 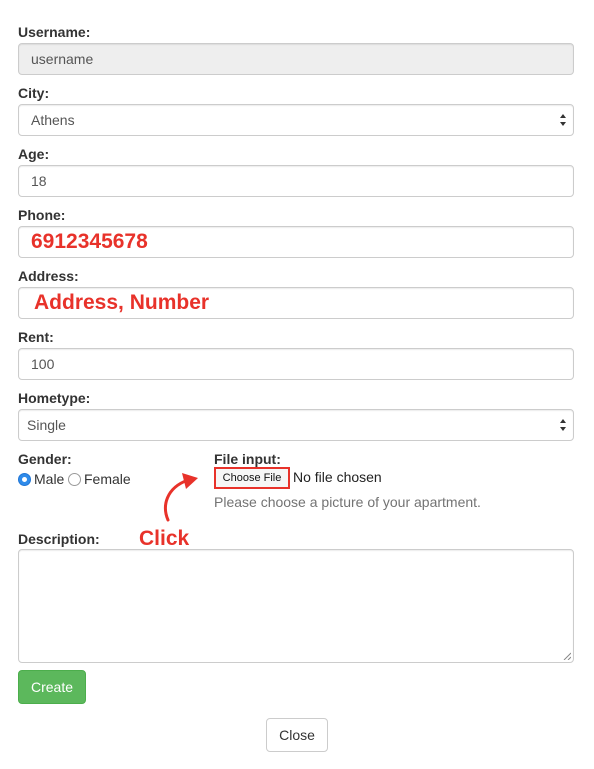 What do you see at coordinates (89, 241) in the screenshot?
I see `phone-value: 6912345678` at bounding box center [89, 241].